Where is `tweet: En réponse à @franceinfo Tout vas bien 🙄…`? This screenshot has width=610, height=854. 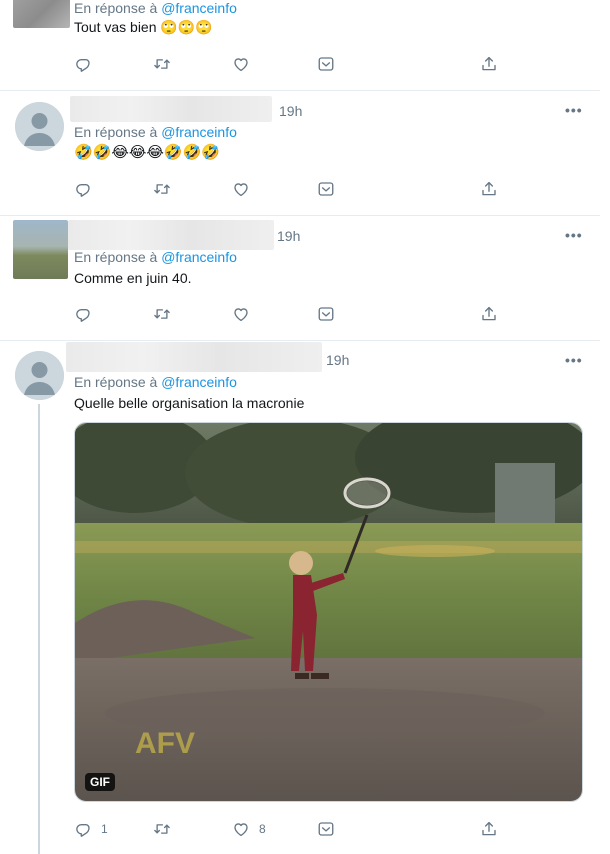 tweet: En réponse à @franceinfo Tout vas bien 🙄… is located at coordinates (300, 45).